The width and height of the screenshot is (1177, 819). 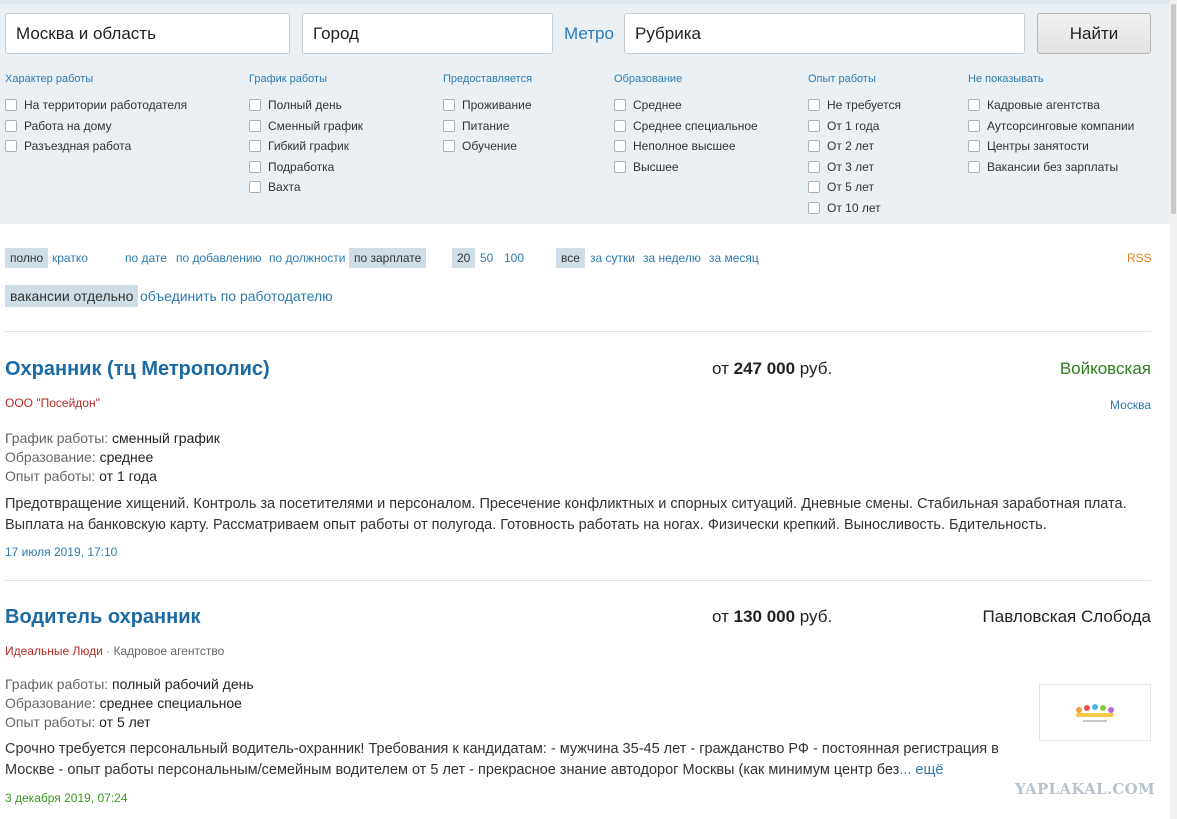 I want to click on rubric-input: Рубрика, so click(x=824, y=33).